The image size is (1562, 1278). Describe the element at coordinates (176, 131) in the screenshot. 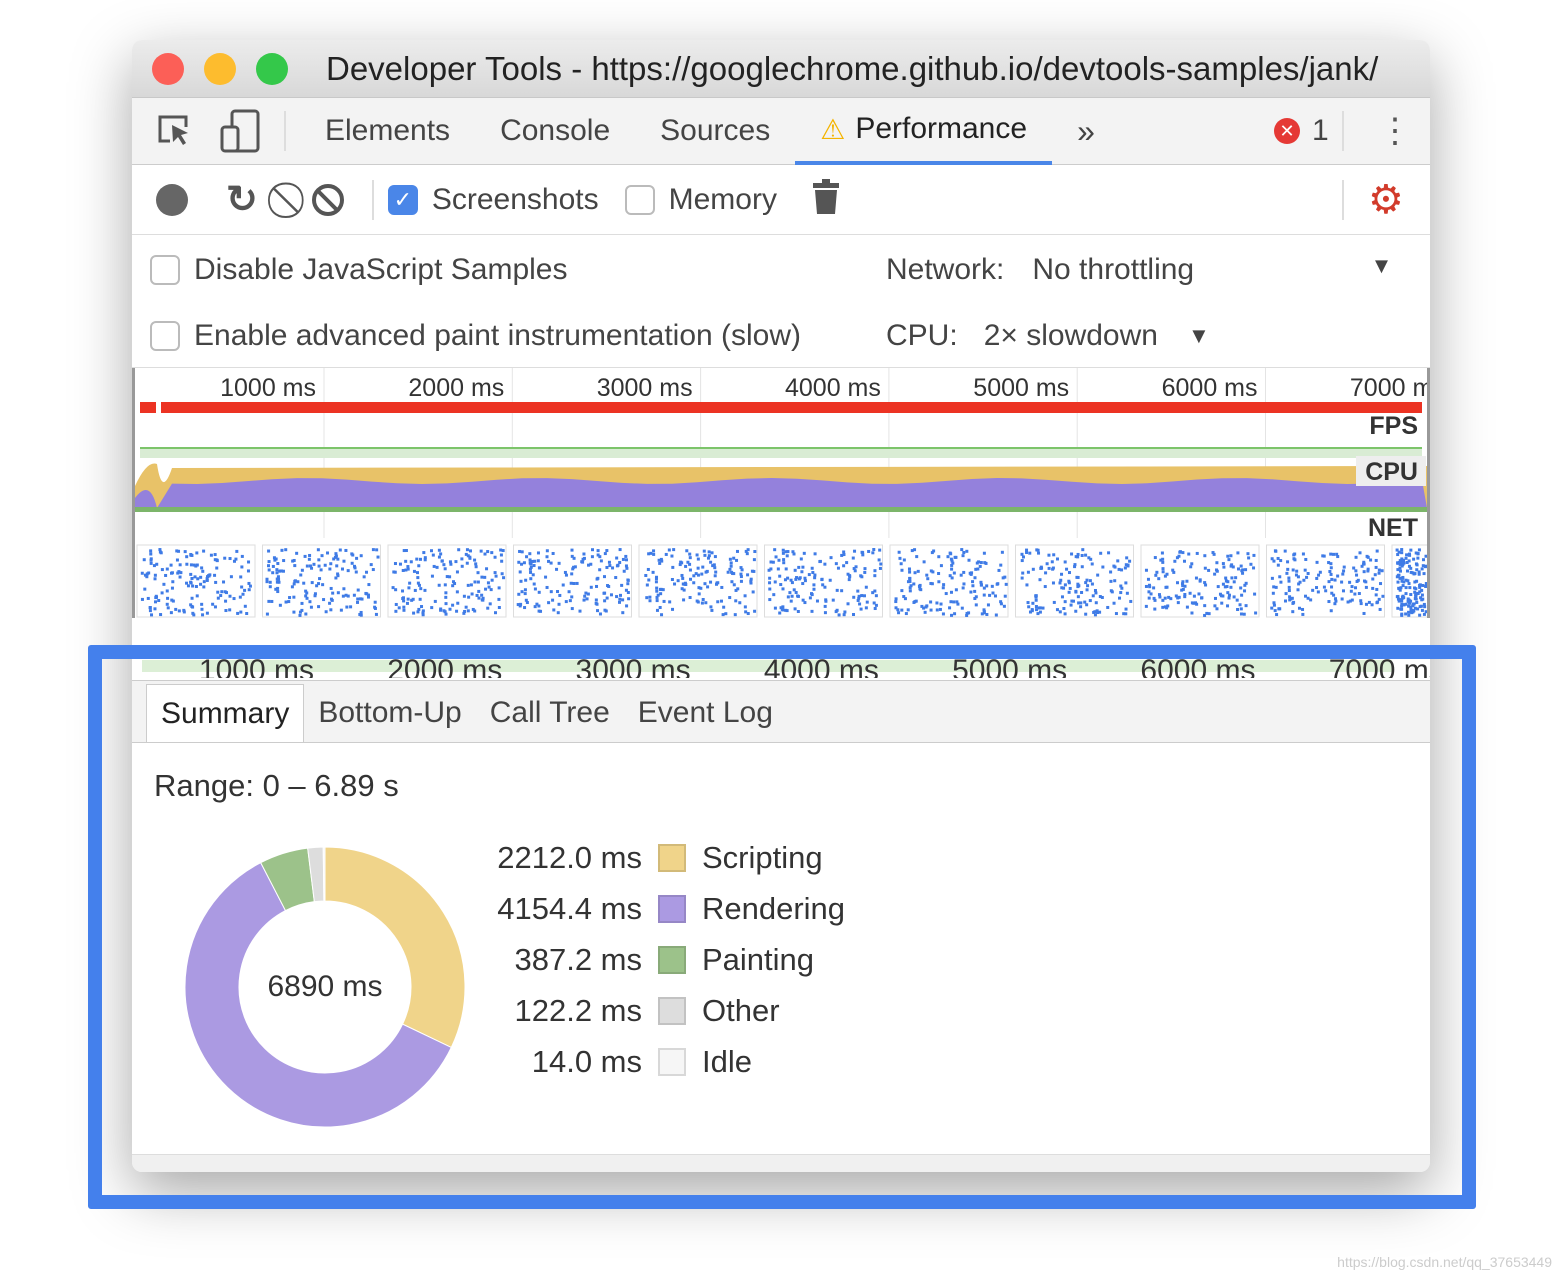

I see `inspect-element-icon` at that location.